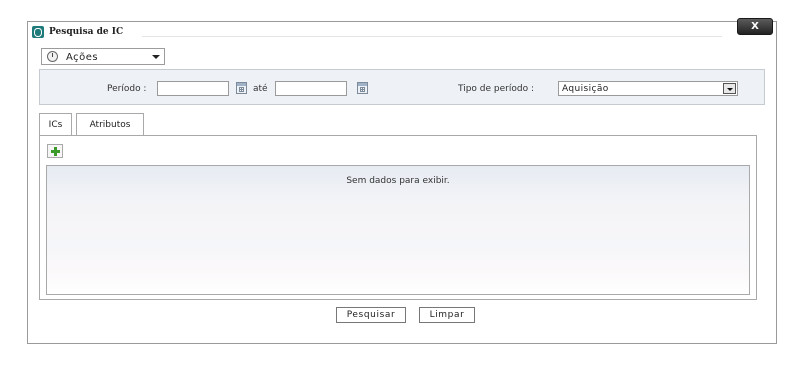  Describe the element at coordinates (402, 30) in the screenshot. I see `dialog-titlebar: Pesquisa de IC X` at that location.